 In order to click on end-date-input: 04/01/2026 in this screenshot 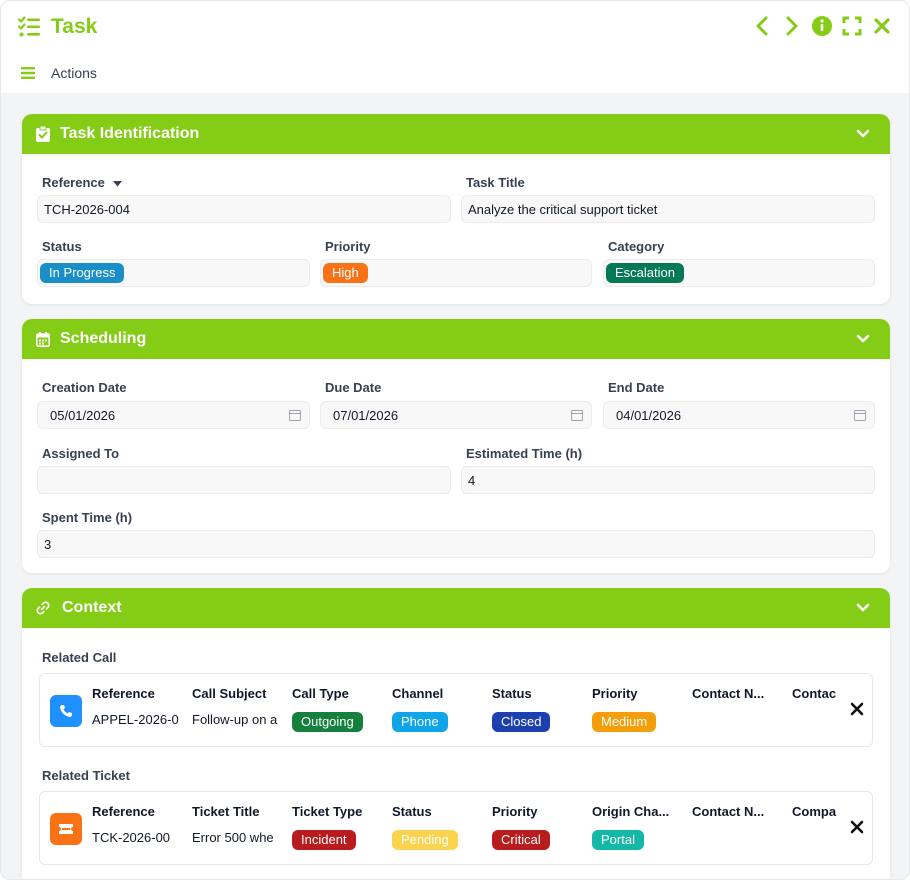, I will do `click(739, 415)`.